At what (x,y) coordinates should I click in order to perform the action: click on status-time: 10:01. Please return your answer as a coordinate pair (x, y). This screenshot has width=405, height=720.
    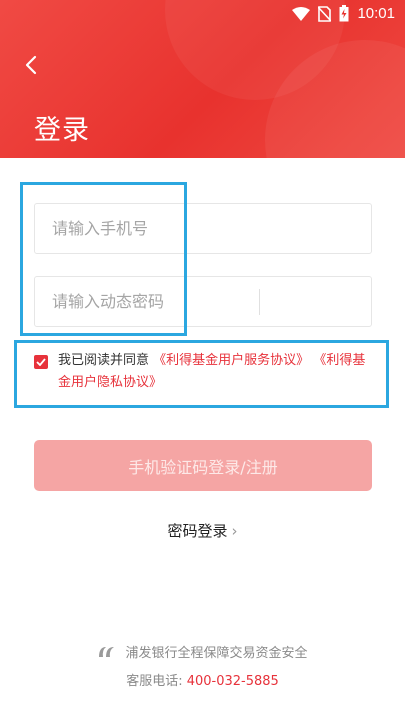
    Looking at the image, I should click on (376, 13).